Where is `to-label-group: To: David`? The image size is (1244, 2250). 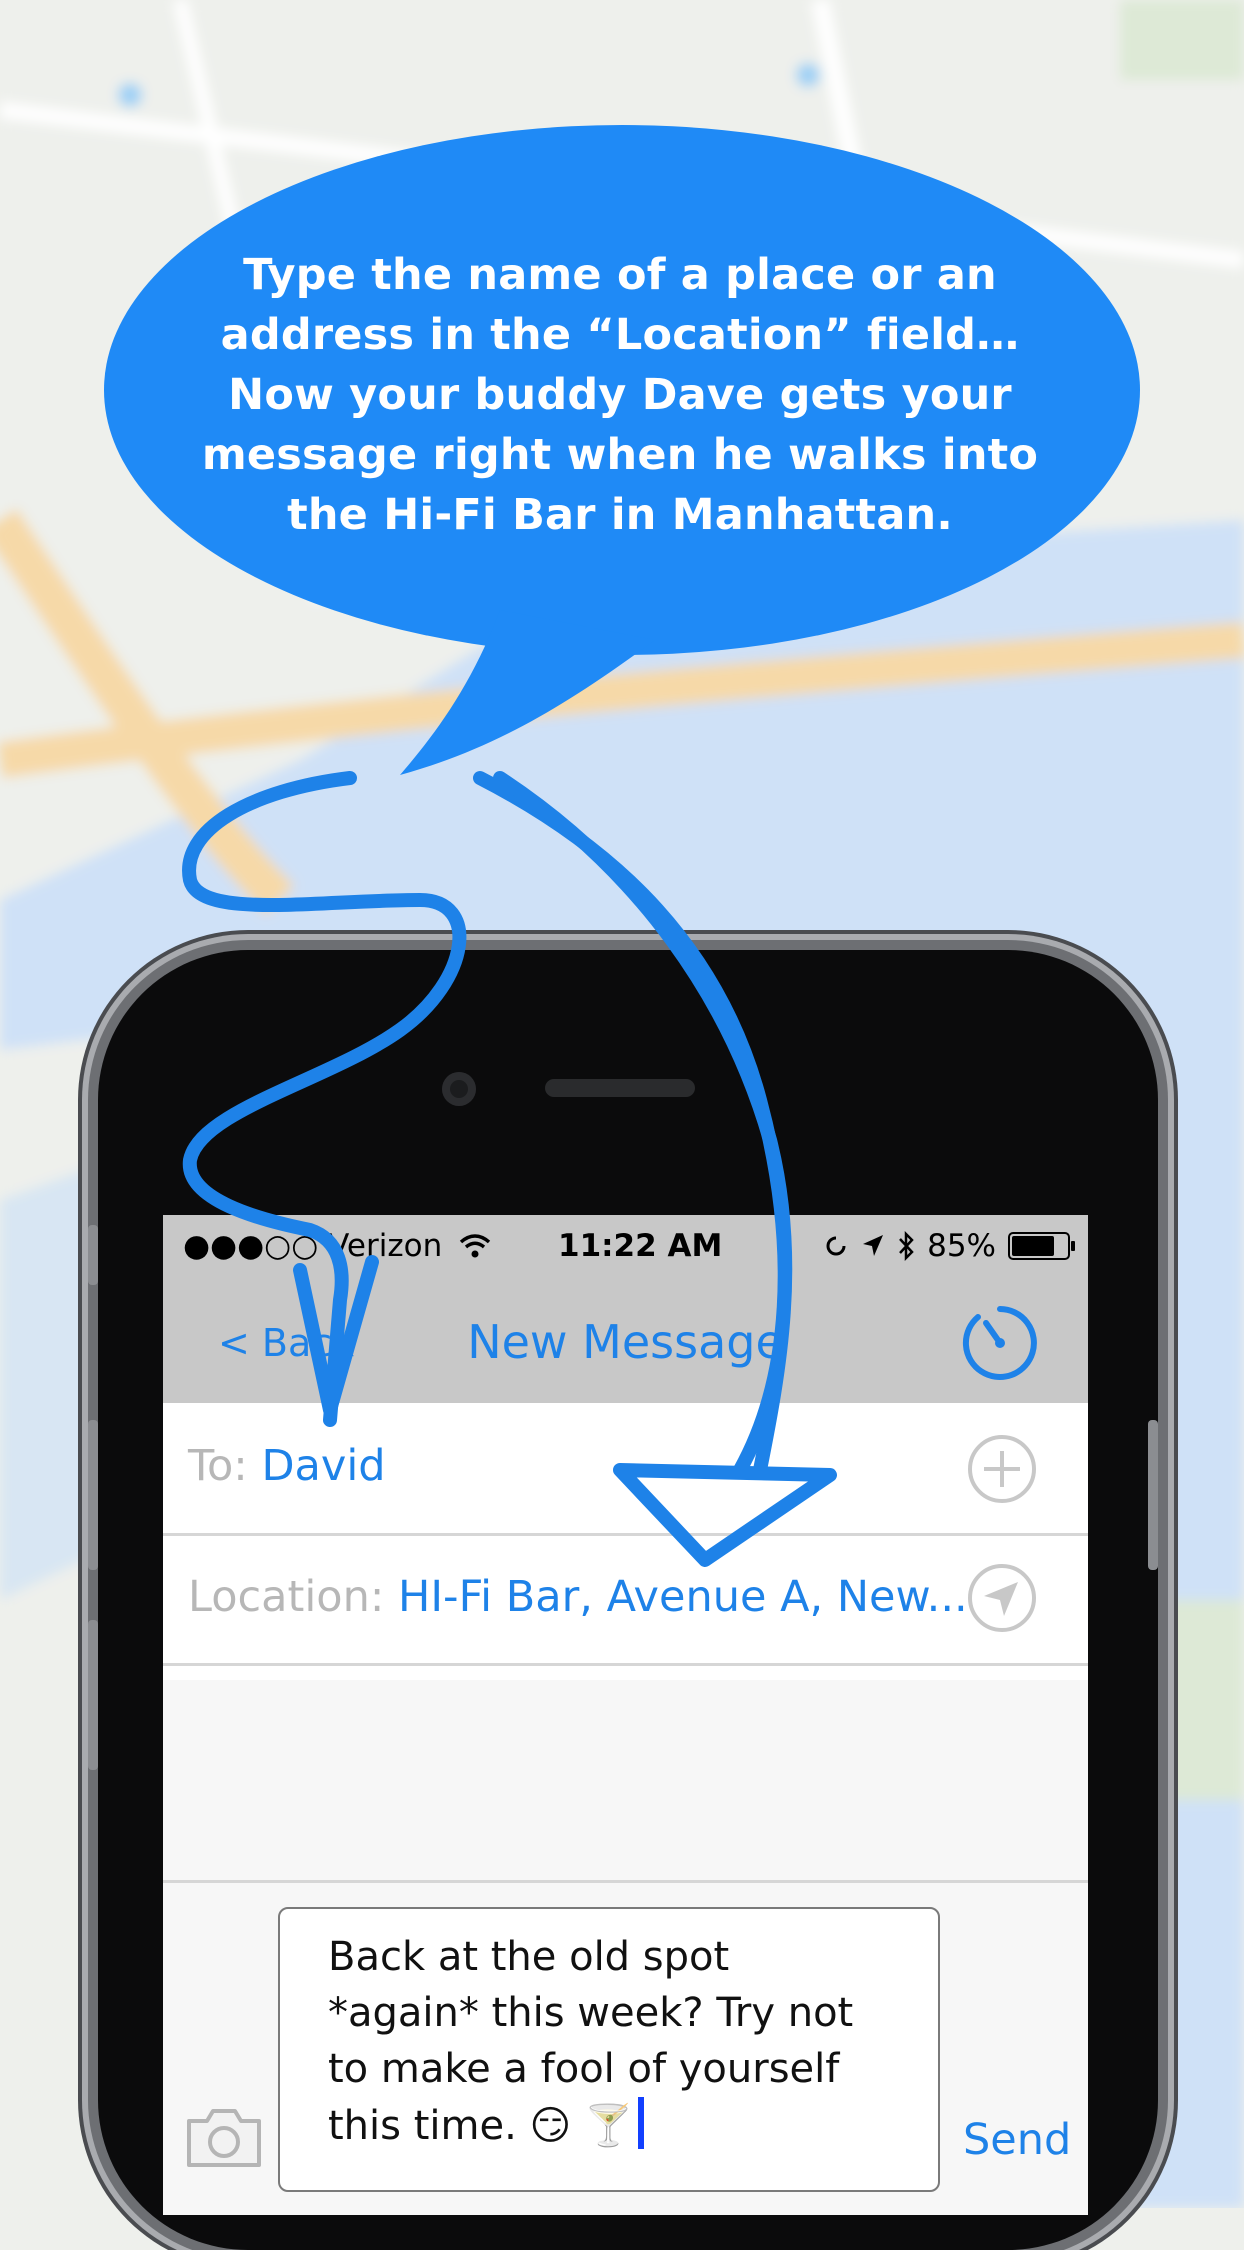
to-label-group: To: David is located at coordinates (287, 1466).